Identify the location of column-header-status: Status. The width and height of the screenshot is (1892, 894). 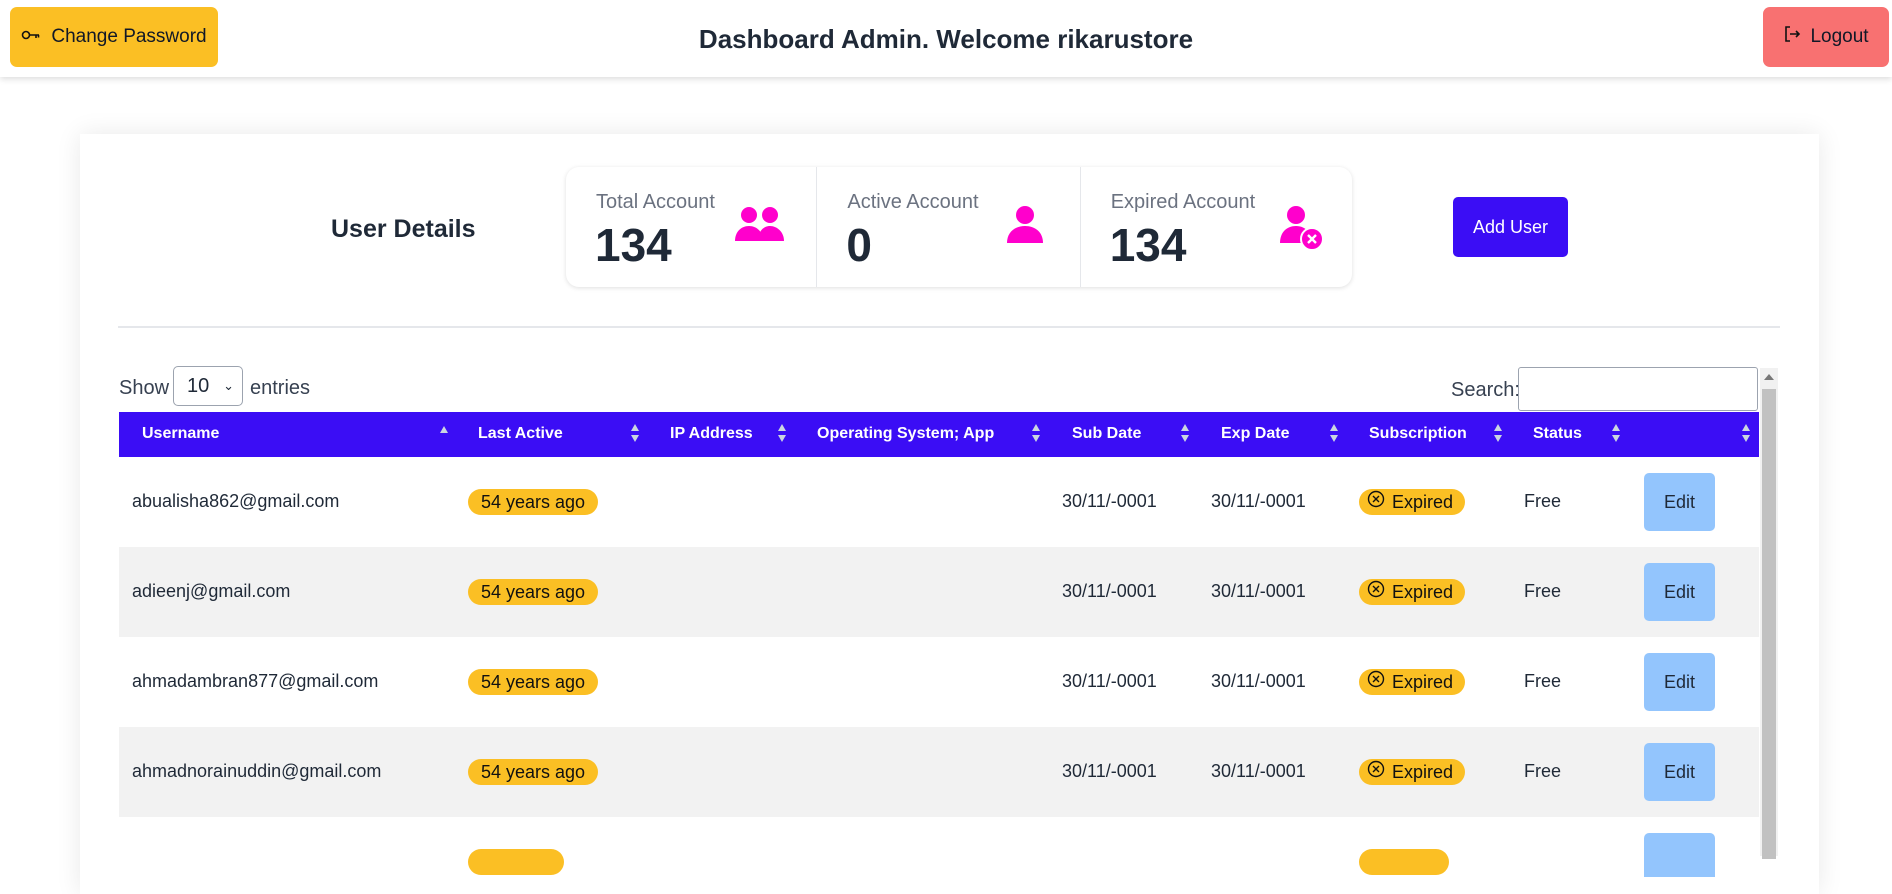
(1557, 434).